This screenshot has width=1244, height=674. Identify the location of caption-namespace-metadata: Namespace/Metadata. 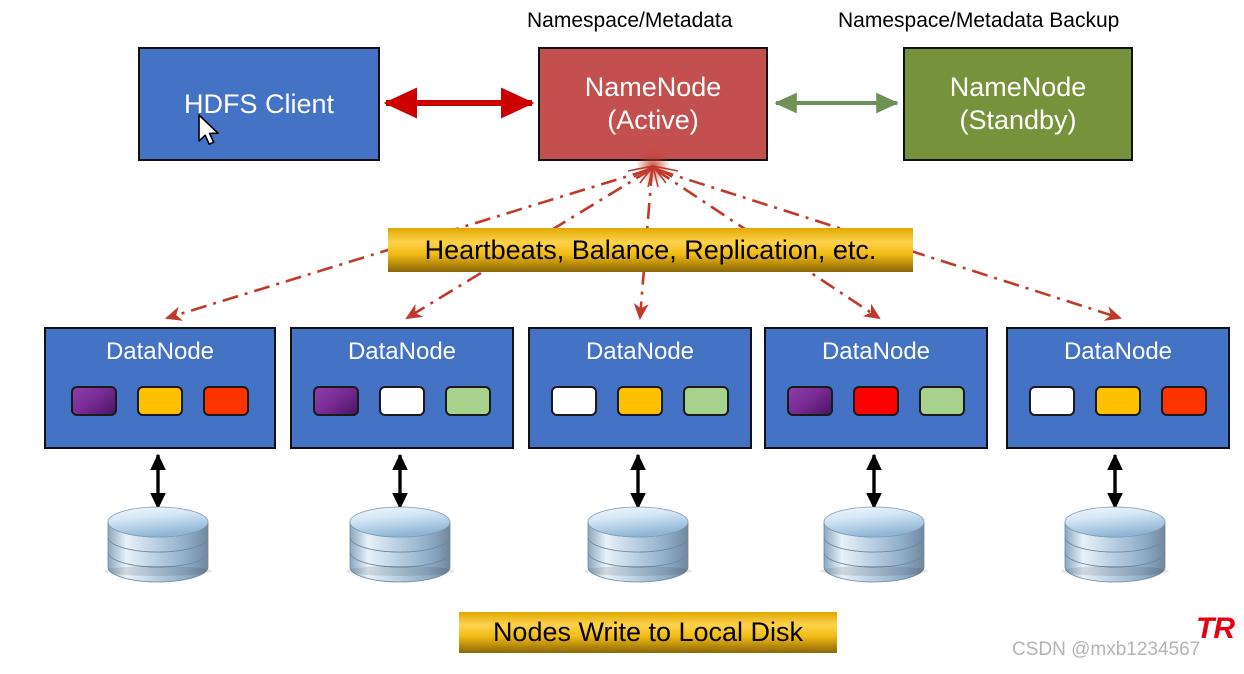
(630, 20).